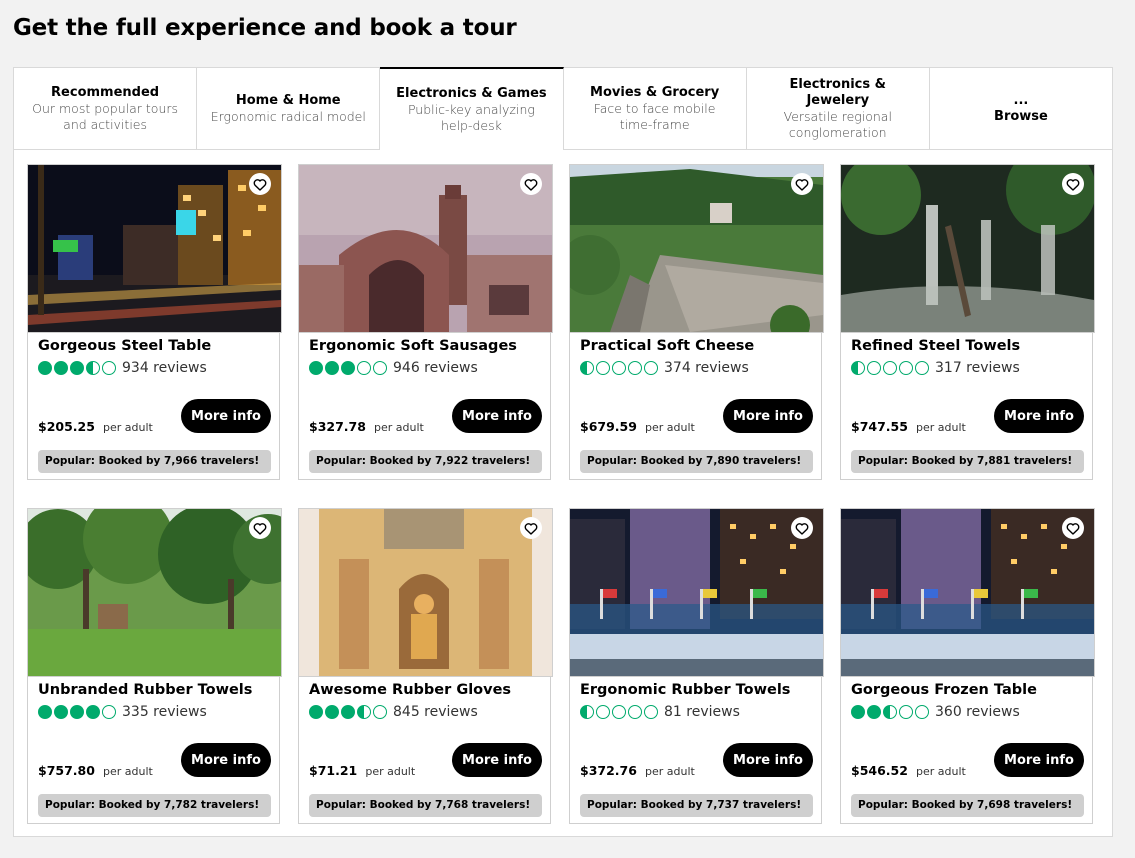 Image resolution: width=1135 pixels, height=858 pixels. I want to click on tab-label: Electronics & Jewelery, so click(837, 92).